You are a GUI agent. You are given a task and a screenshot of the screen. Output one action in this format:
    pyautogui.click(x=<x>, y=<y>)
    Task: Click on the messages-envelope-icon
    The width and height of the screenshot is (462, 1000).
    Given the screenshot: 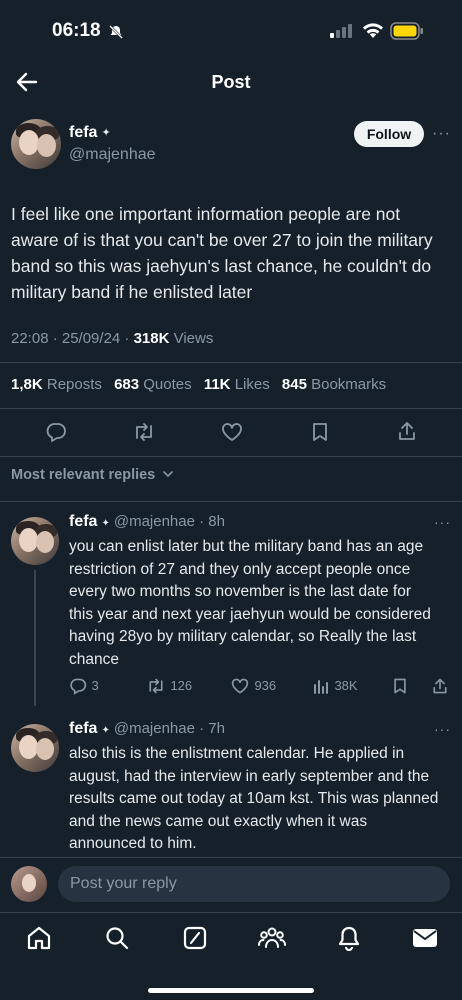 What is the action you would take?
    pyautogui.click(x=425, y=940)
    